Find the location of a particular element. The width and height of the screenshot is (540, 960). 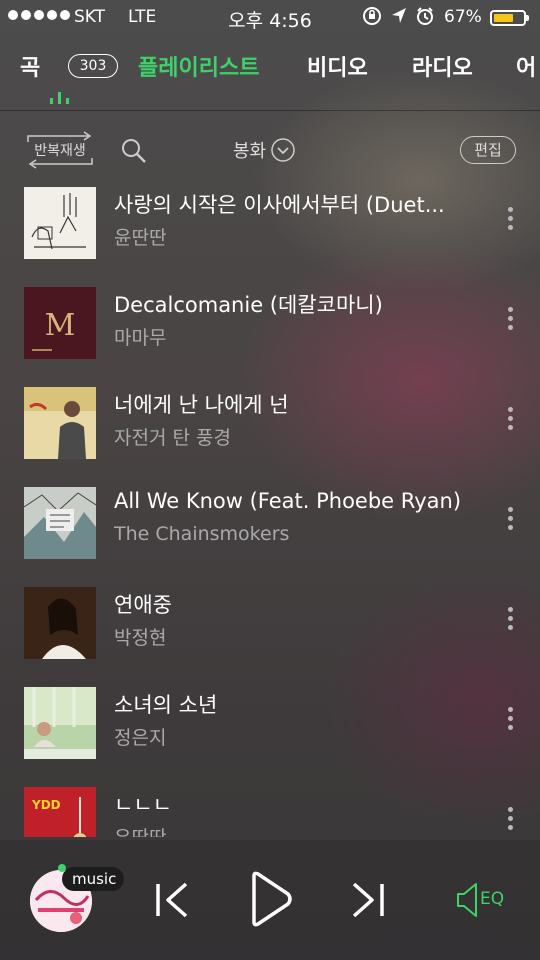

song-artist: 윤딴딴 is located at coordinates (140, 238).